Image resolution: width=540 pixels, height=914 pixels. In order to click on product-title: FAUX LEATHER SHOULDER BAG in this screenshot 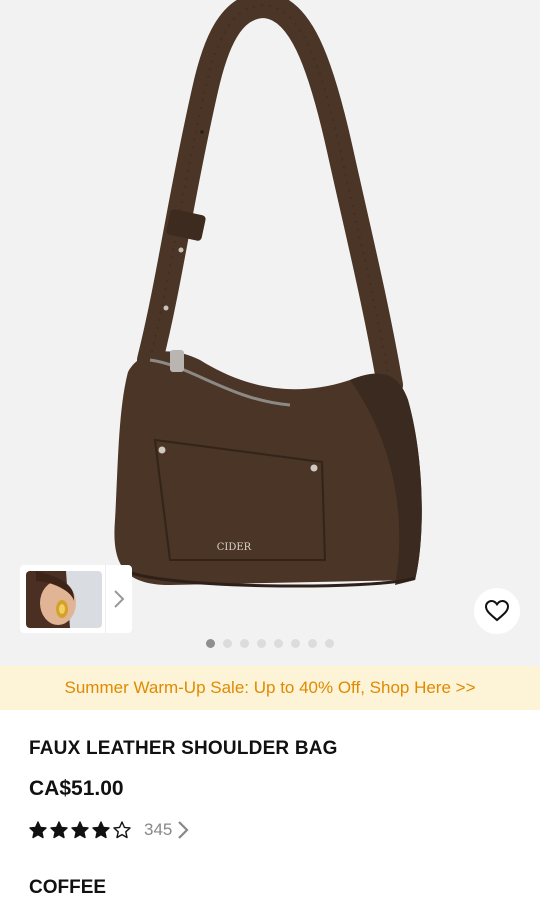, I will do `click(183, 748)`.